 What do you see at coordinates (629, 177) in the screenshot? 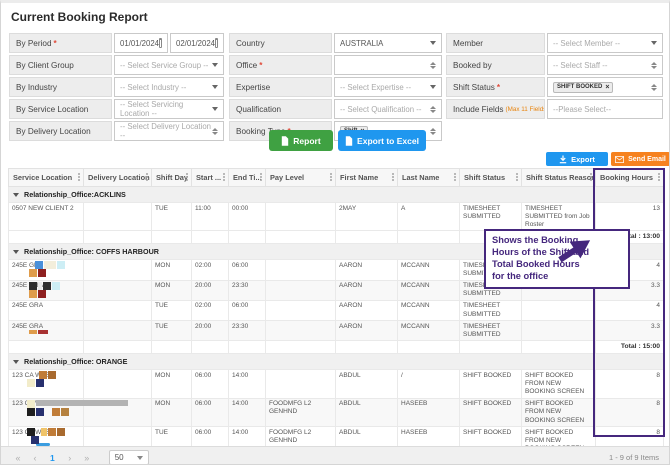
I see `column-header-booking-hours: Booking Hours` at bounding box center [629, 177].